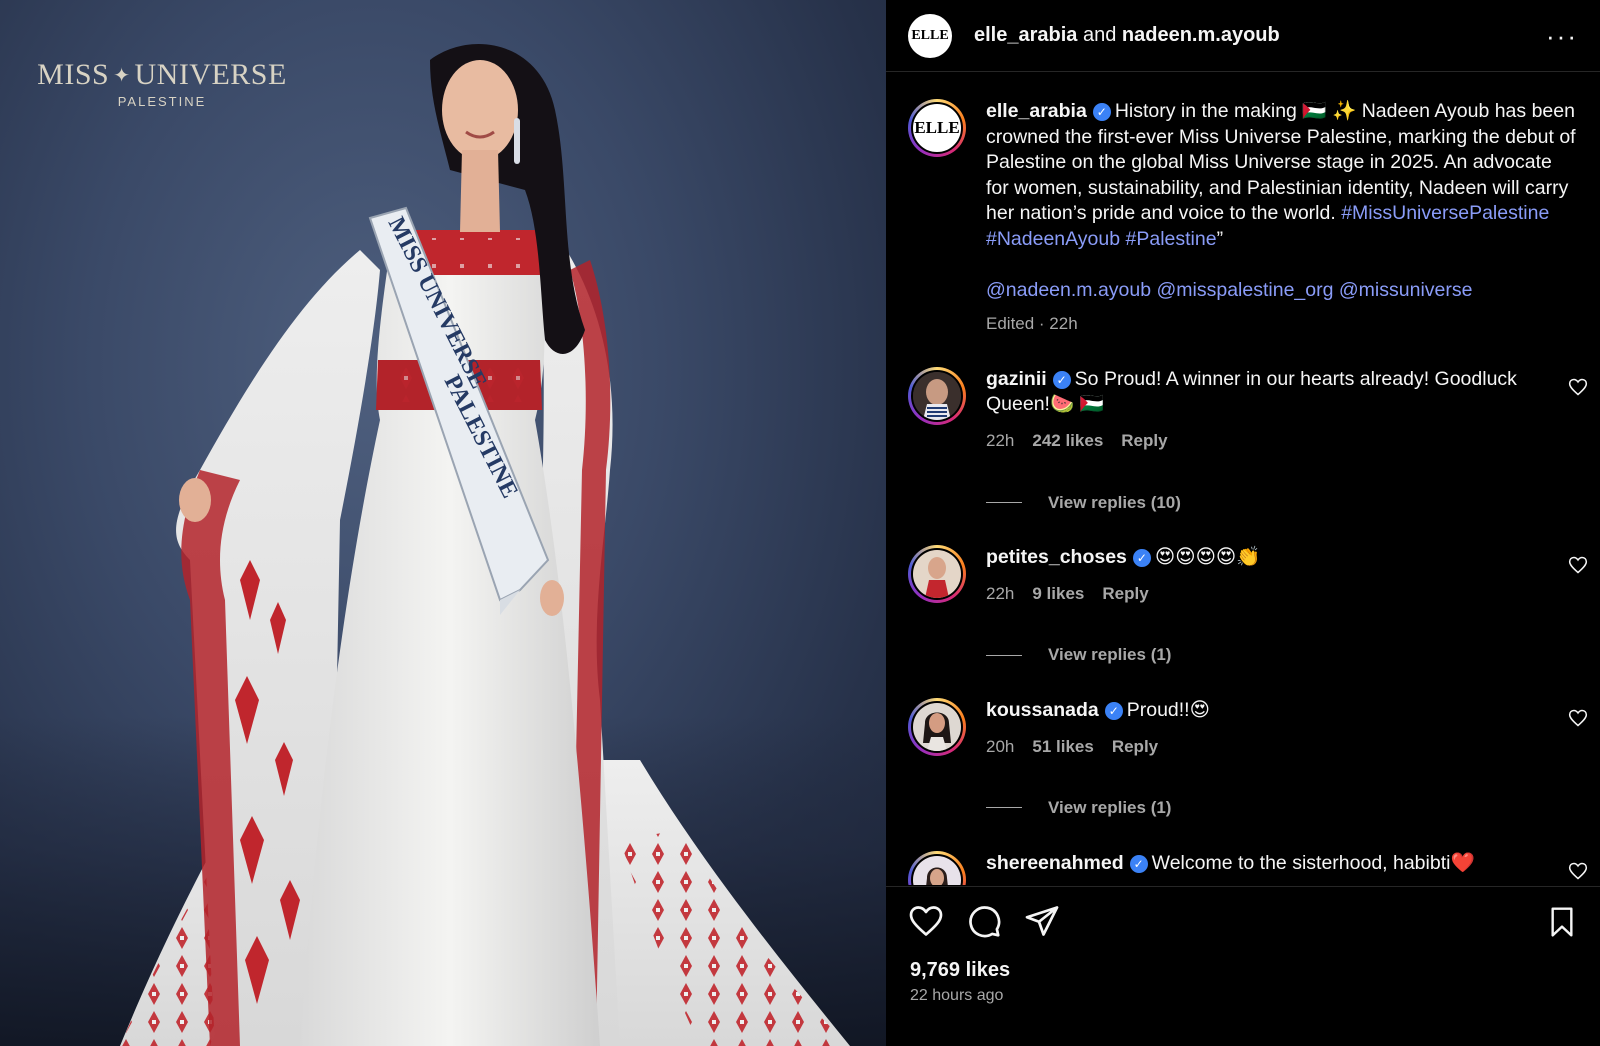 The height and width of the screenshot is (1046, 1600). I want to click on comment-meta: 20h 51 likes Reply, so click(1266, 747).